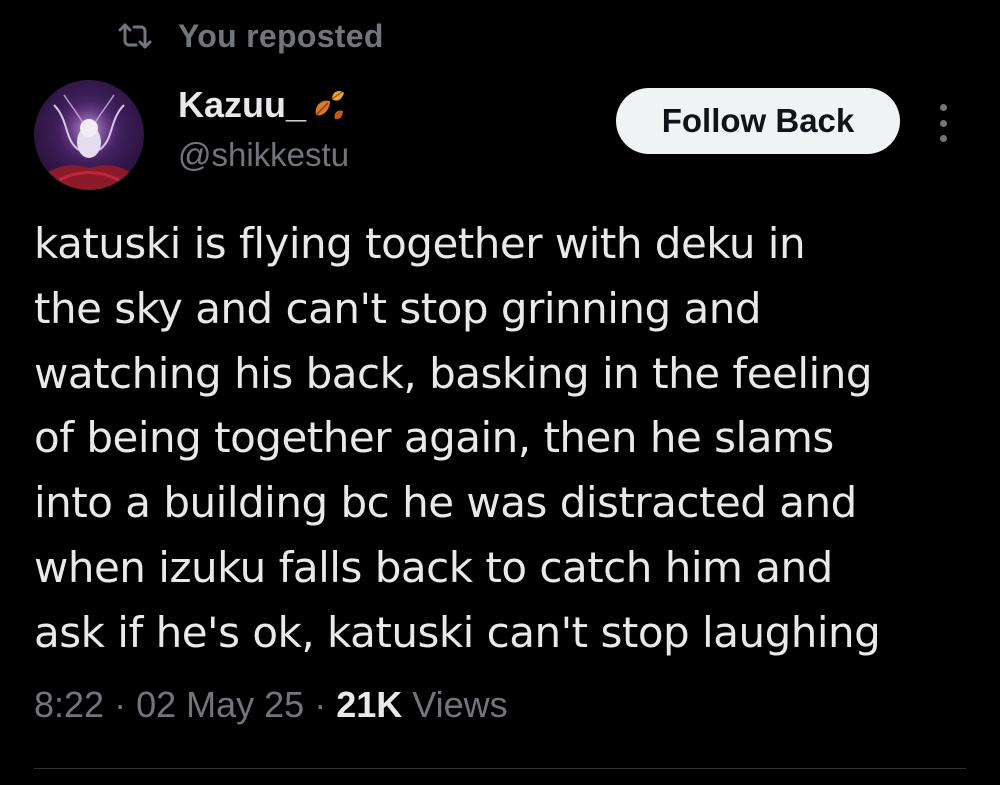  I want to click on display-name: Kazuu_, so click(242, 105).